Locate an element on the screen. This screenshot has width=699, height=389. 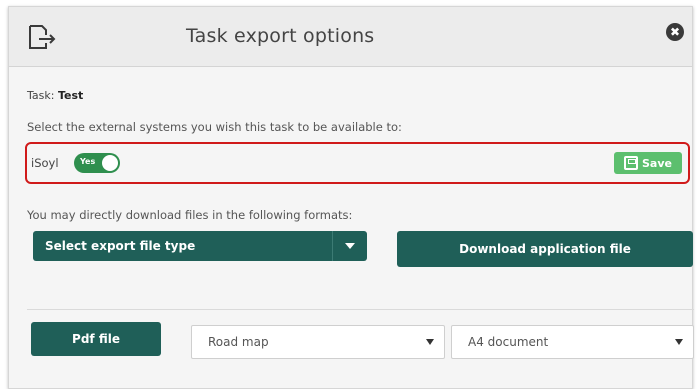
save-label: Save is located at coordinates (657, 163).